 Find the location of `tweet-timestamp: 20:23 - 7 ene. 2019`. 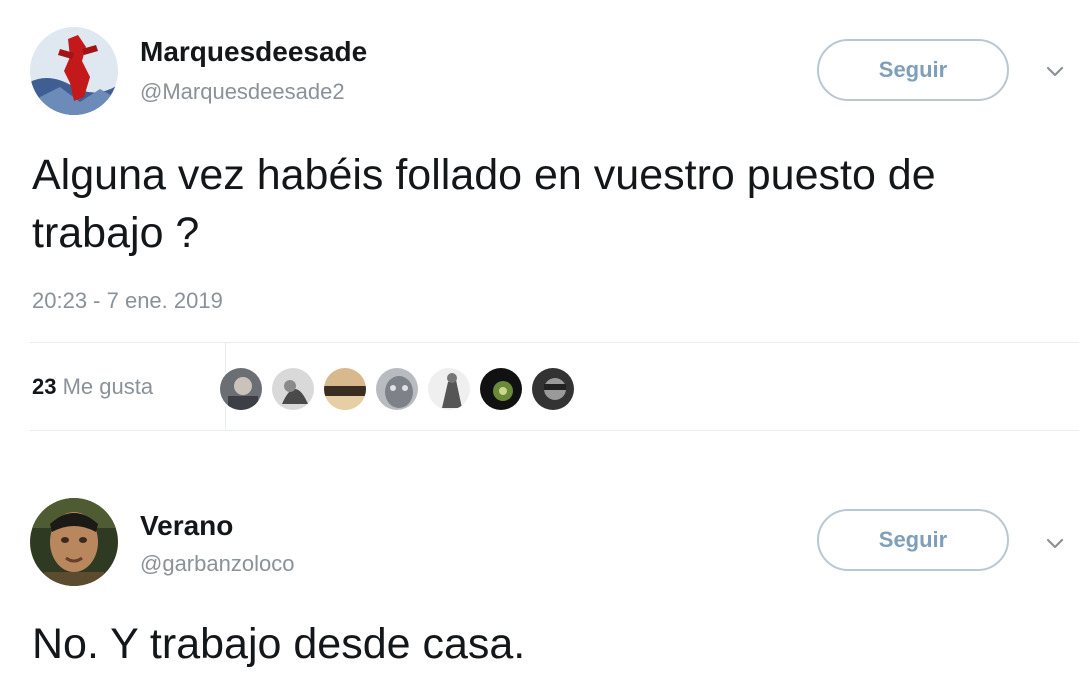

tweet-timestamp: 20:23 - 7 ene. 2019 is located at coordinates (127, 301).